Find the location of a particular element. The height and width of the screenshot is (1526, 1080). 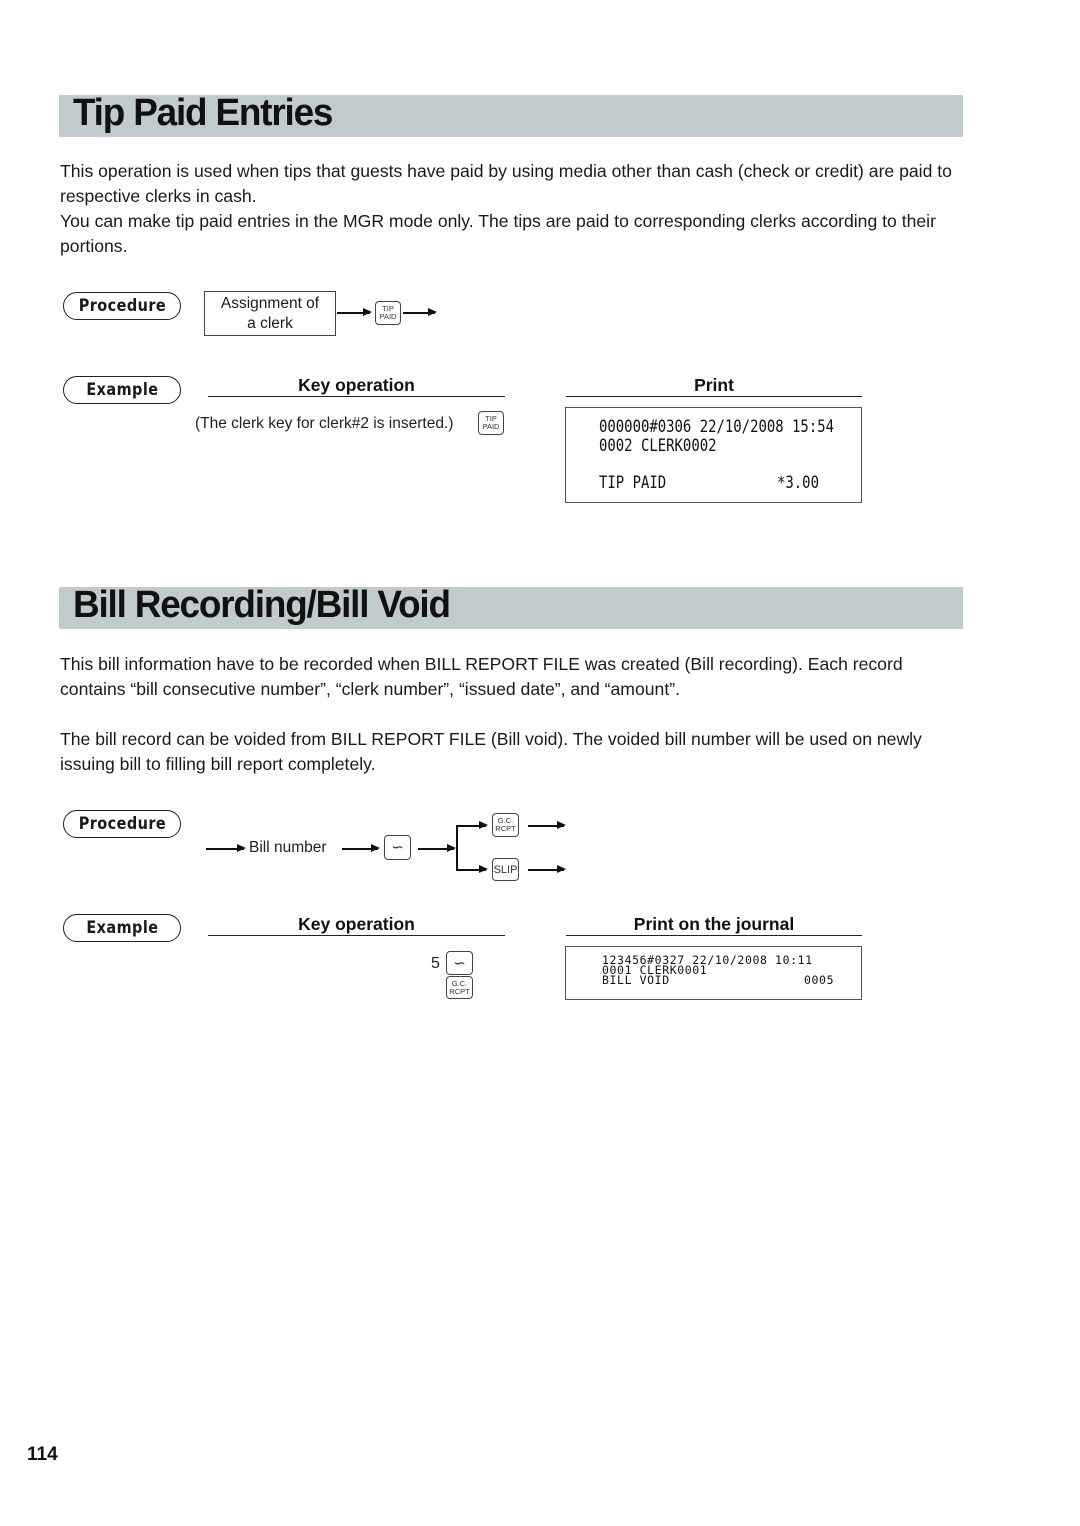

slip-key: SLIP is located at coordinates (505, 869).